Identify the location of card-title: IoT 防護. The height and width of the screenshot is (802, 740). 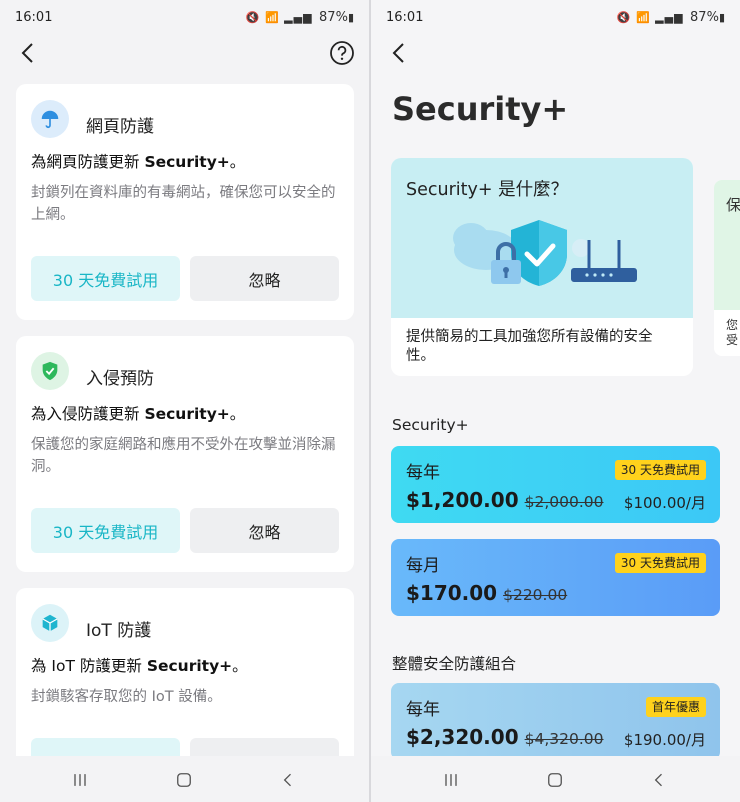
(119, 631).